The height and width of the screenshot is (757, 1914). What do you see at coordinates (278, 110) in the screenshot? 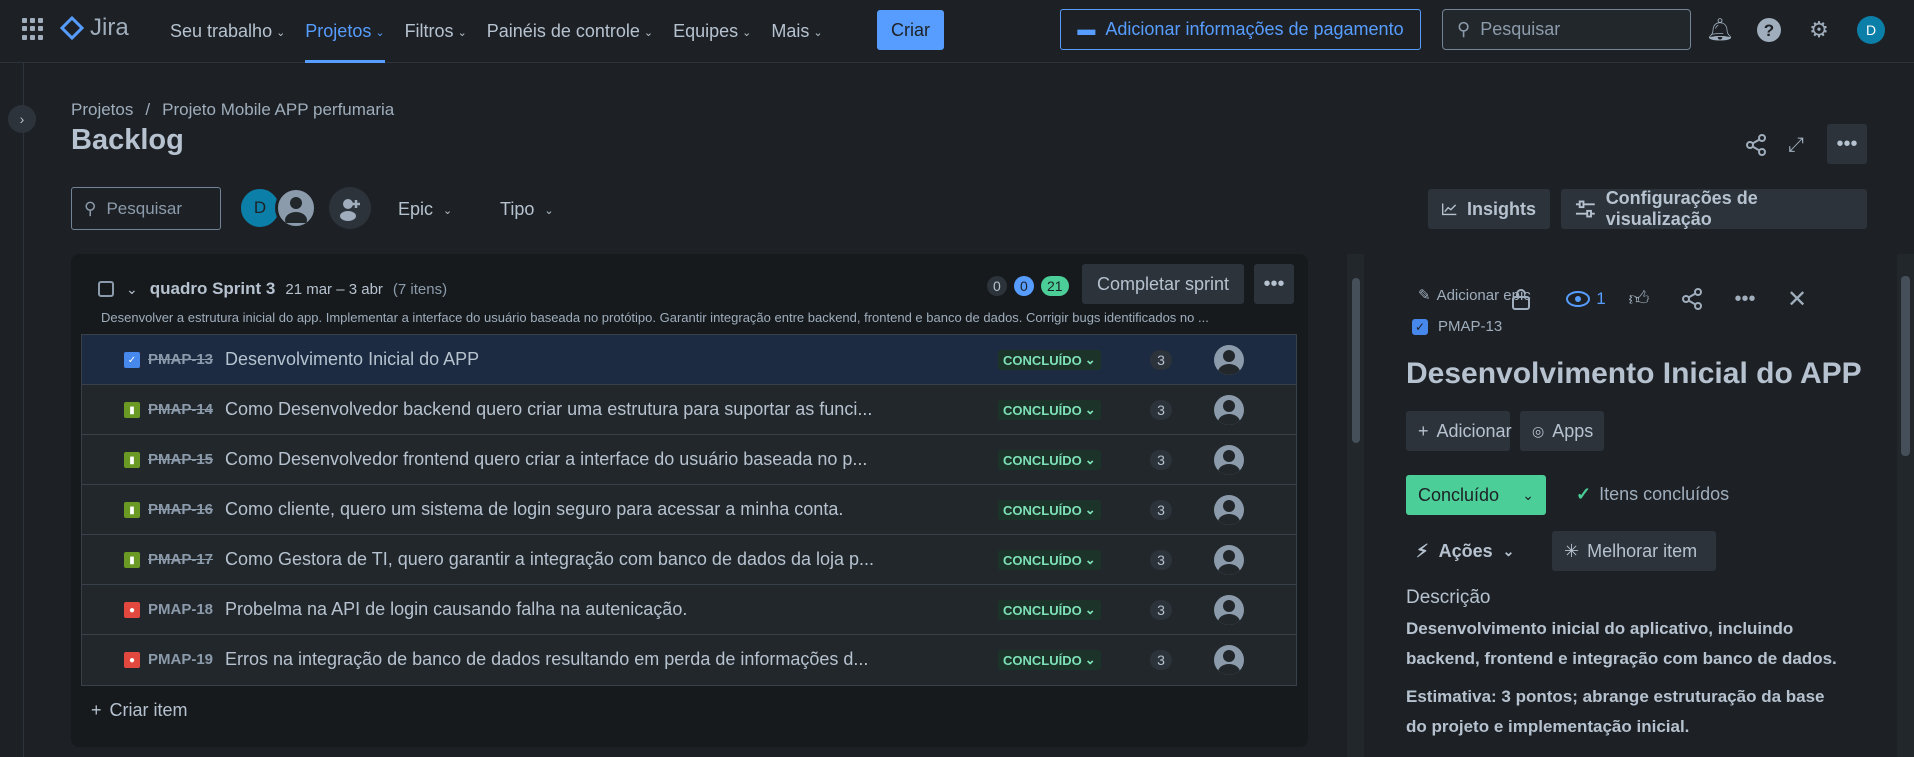
I see `breadcrumb-project: Projeto Mobile APP perfumaria` at bounding box center [278, 110].